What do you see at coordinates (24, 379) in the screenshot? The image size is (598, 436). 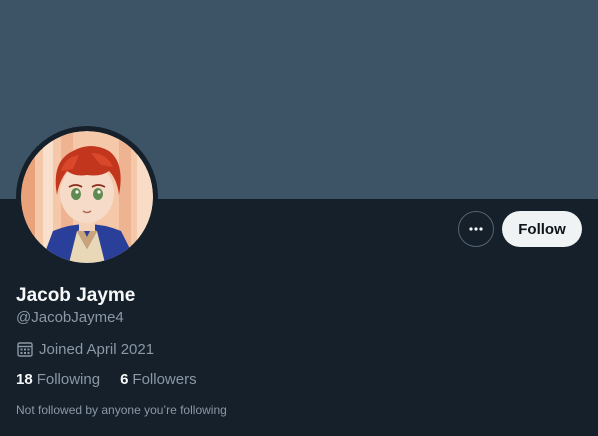 I see `following-count: 18` at bounding box center [24, 379].